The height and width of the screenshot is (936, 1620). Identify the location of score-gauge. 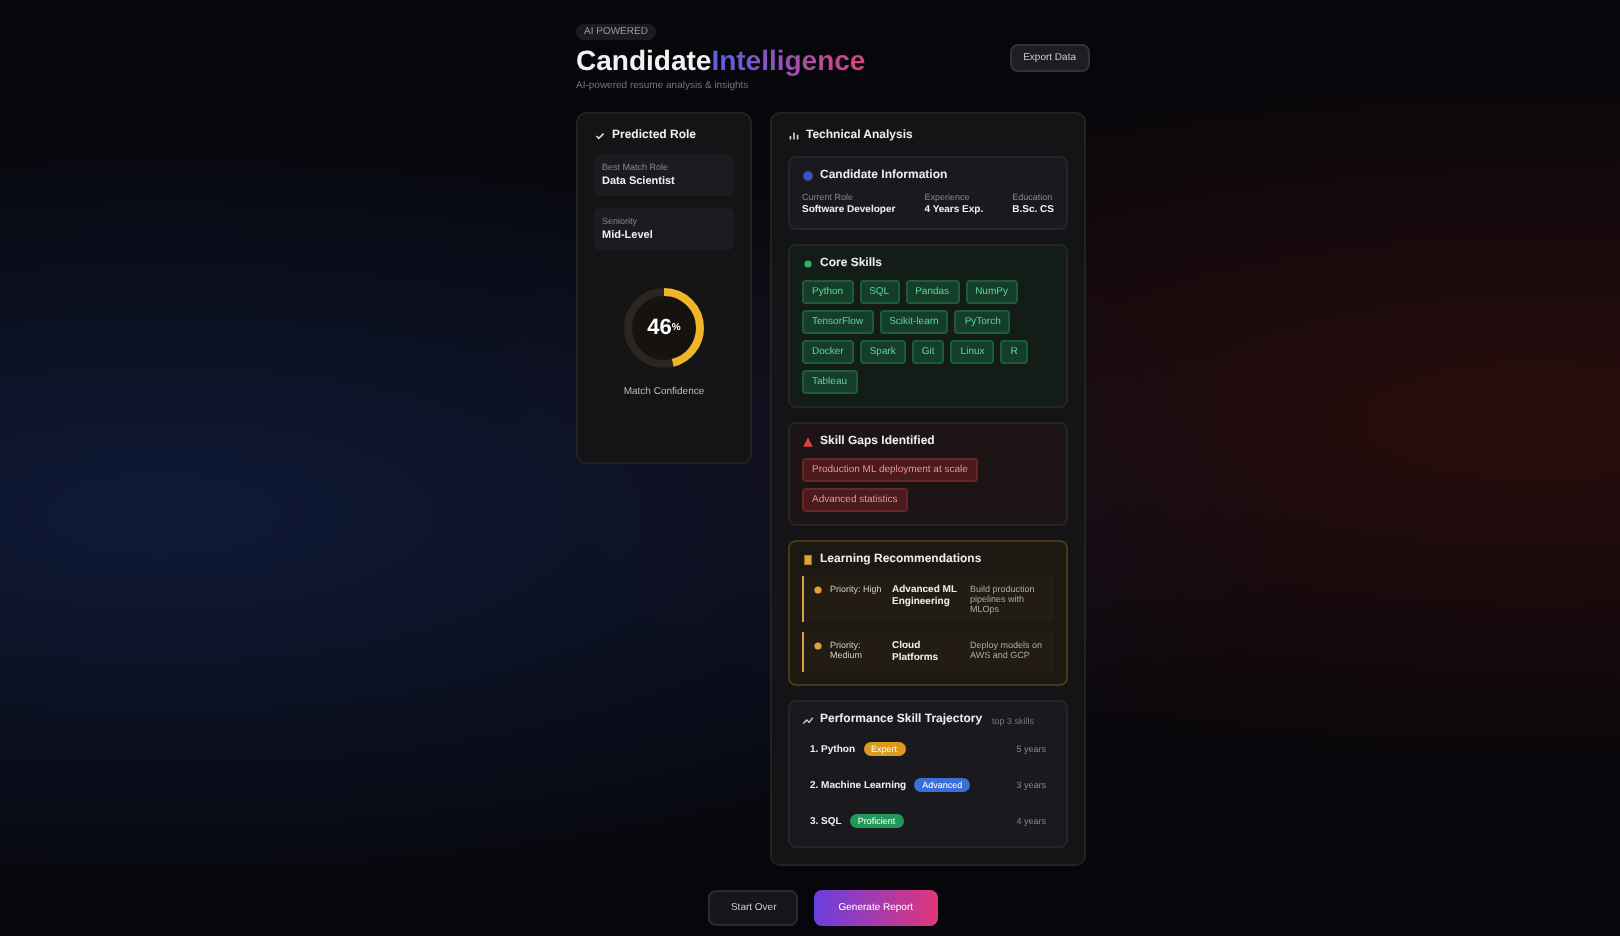
(664, 328).